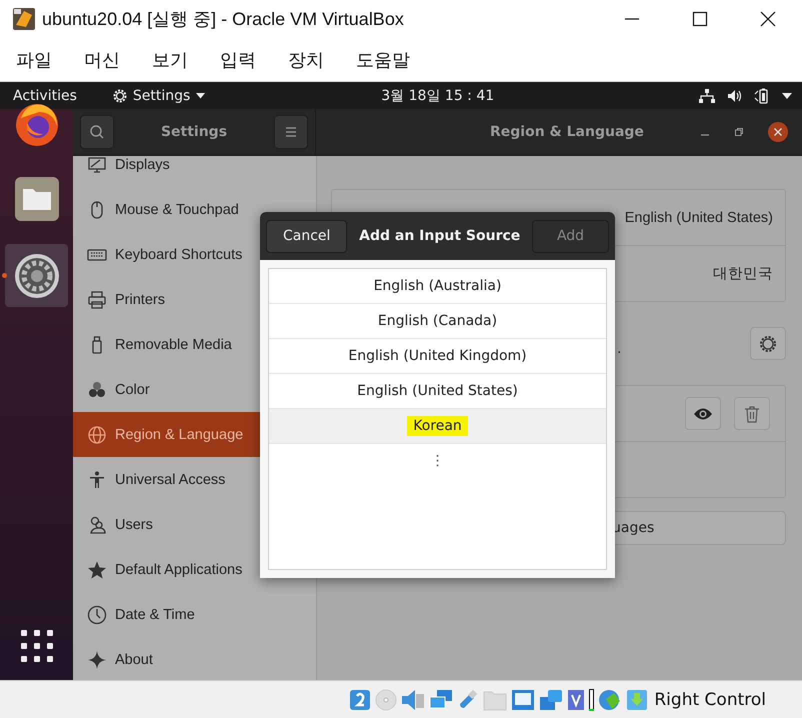 The width and height of the screenshot is (802, 718). Describe the element at coordinates (194, 569) in the screenshot. I see `sidebar-item: Default Applications` at that location.